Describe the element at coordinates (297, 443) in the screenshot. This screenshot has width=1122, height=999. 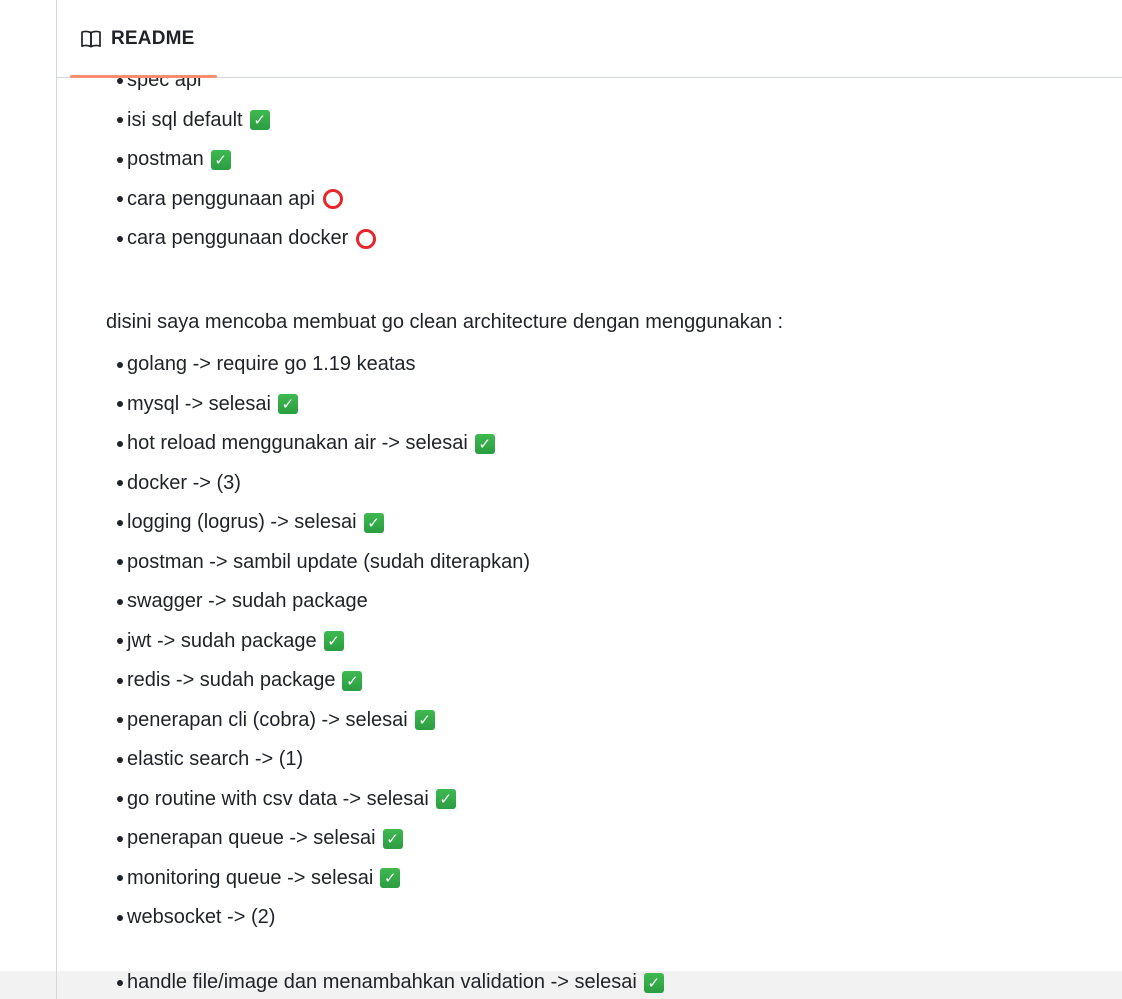
I see `list-item-text: hot reload menggunakan air -> selesai` at that location.